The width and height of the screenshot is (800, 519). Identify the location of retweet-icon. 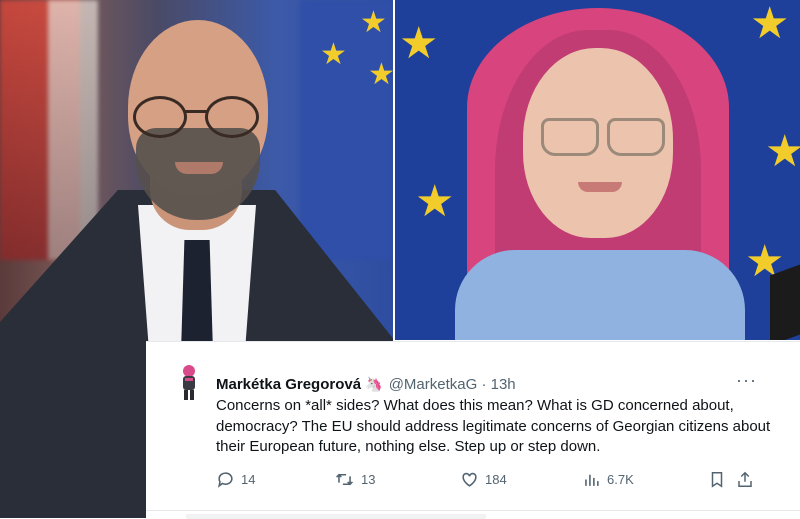
(344, 479).